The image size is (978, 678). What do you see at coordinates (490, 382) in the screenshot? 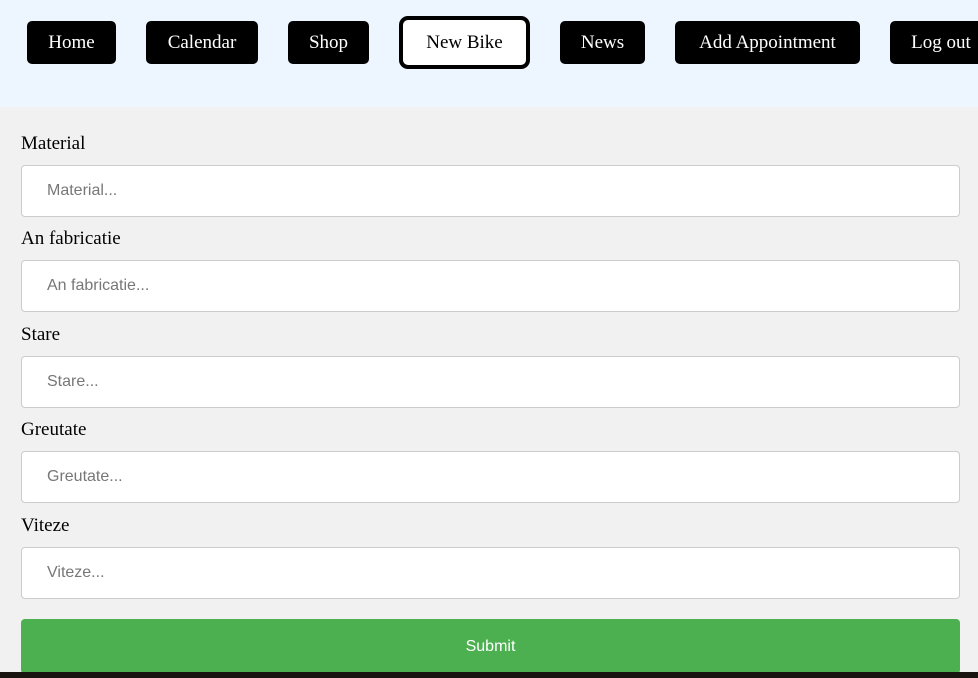
I see `stare-input` at bounding box center [490, 382].